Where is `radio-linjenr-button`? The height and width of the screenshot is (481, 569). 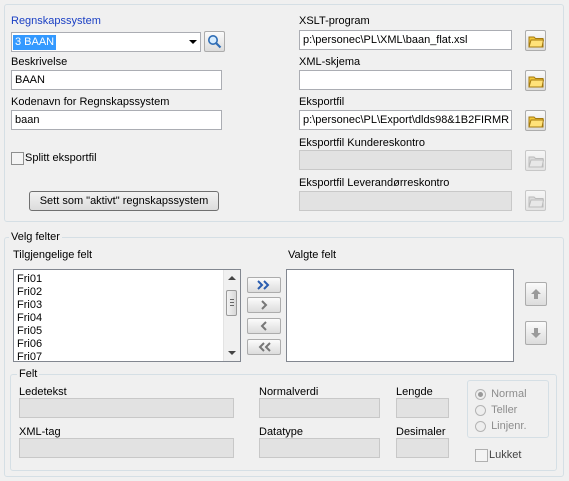
radio-linjenr-button is located at coordinates (480, 426).